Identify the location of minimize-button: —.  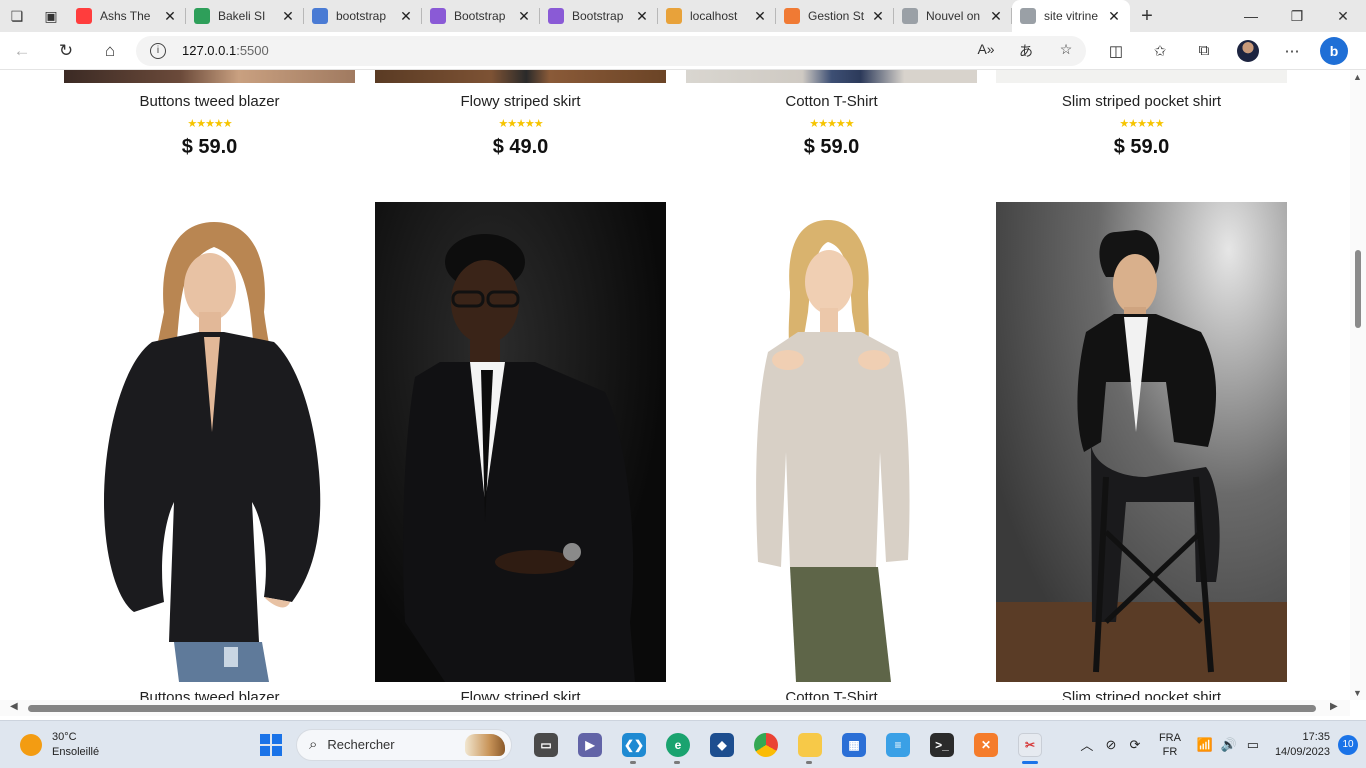
(1251, 16).